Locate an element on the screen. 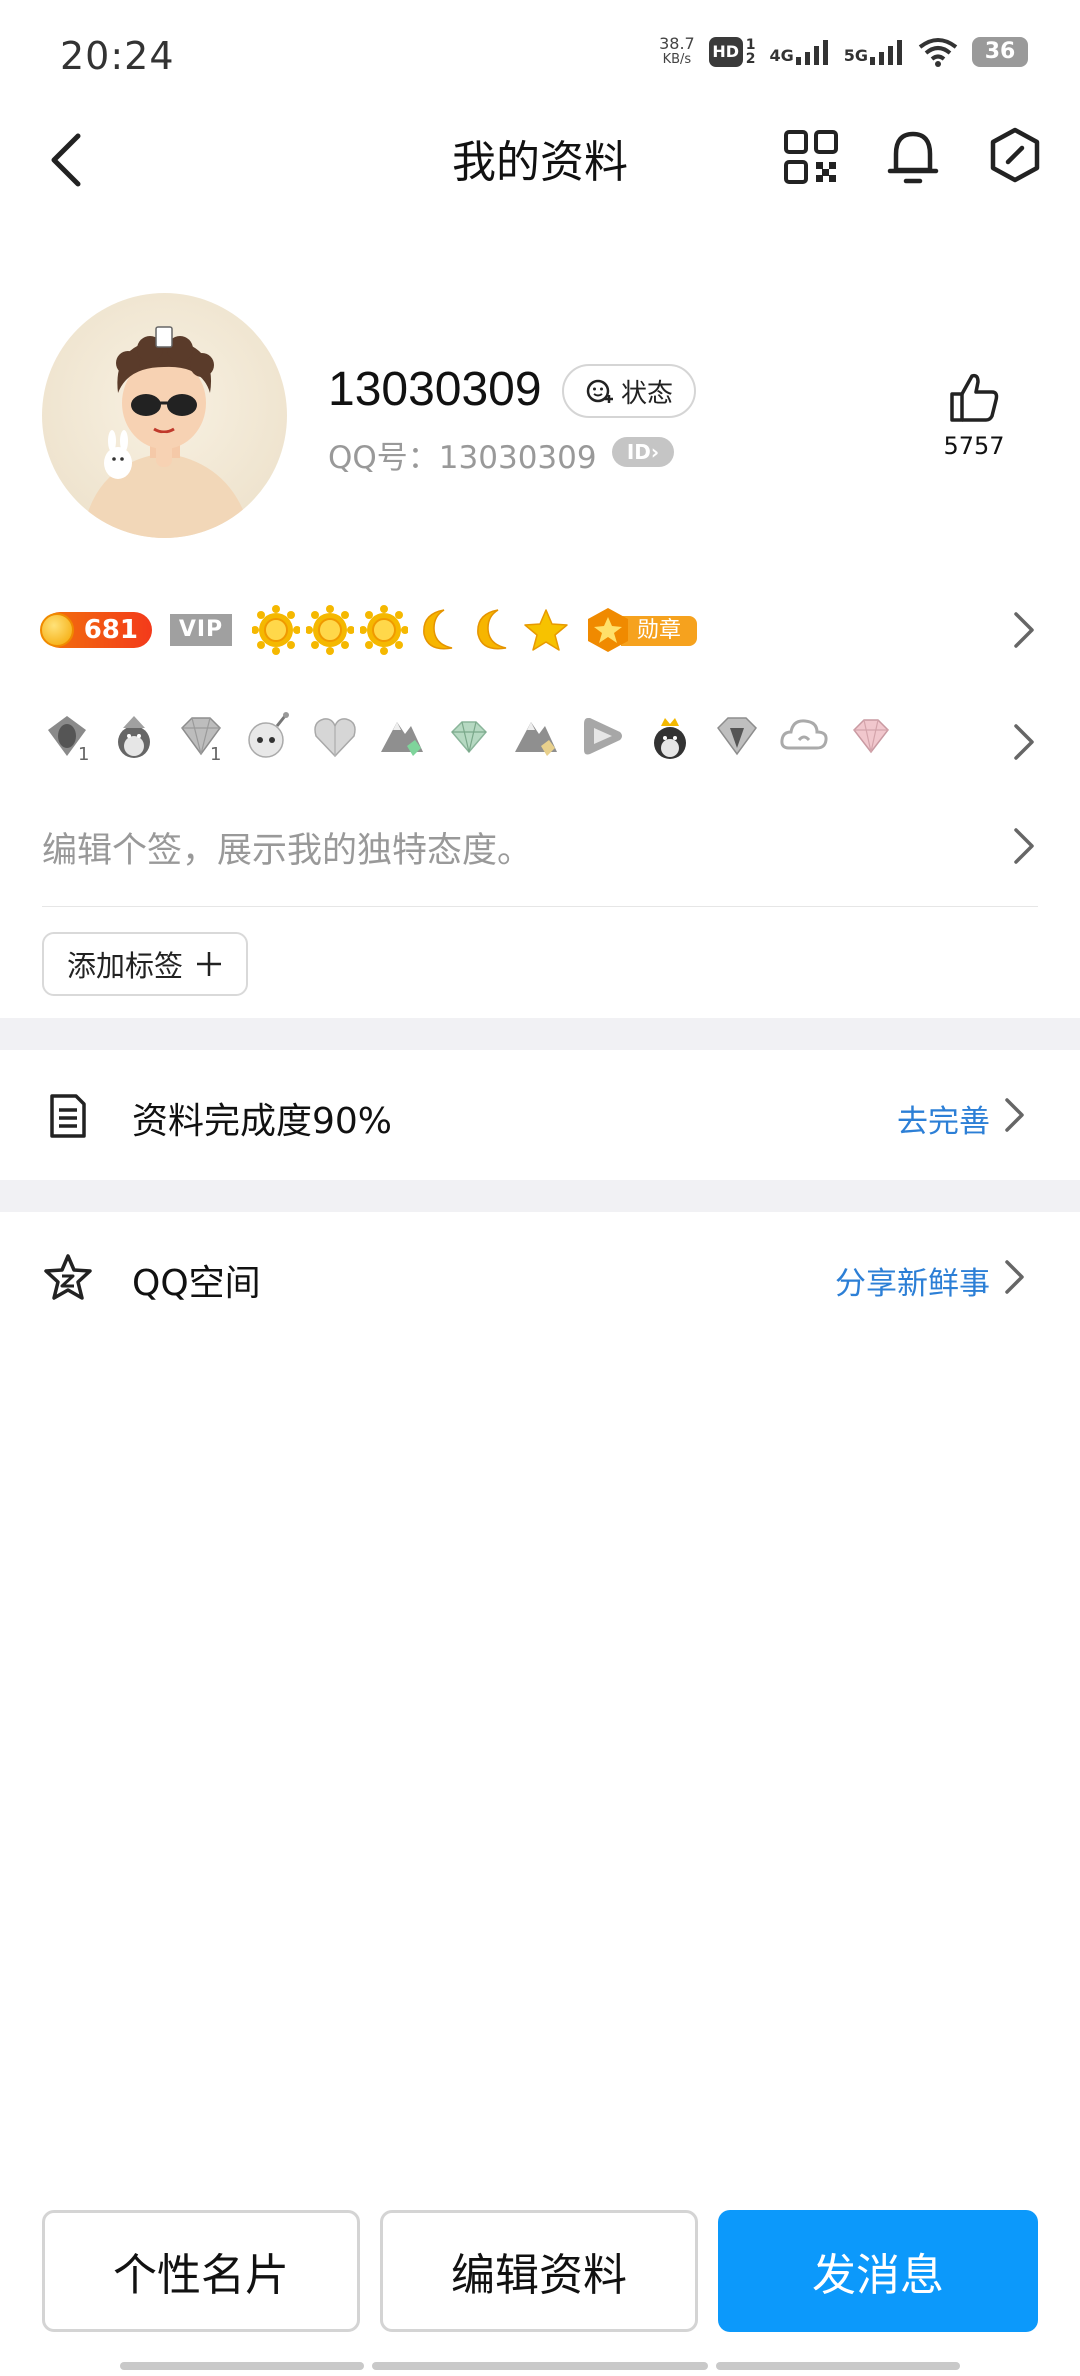 The height and width of the screenshot is (2376, 1080). qzone-label: QQ空间 is located at coordinates (196, 1283).